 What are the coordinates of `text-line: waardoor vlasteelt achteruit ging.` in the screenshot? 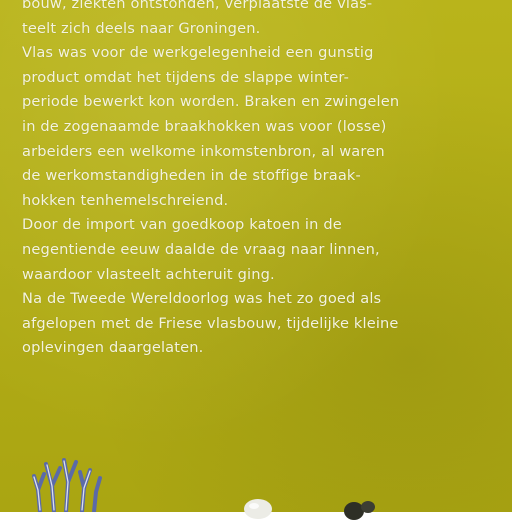 It's located at (148, 274).